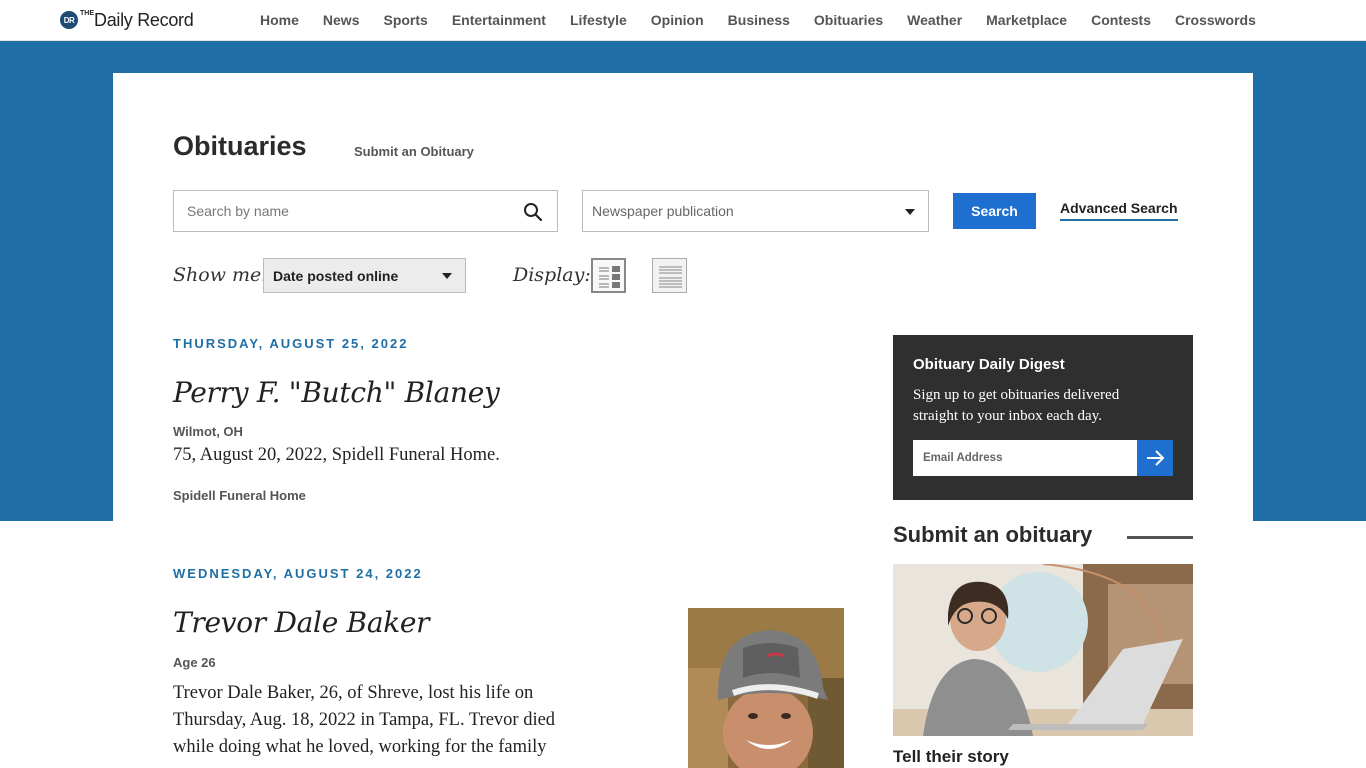 Image resolution: width=1366 pixels, height=768 pixels. I want to click on list-with-thumbnails-icon, so click(609, 277).